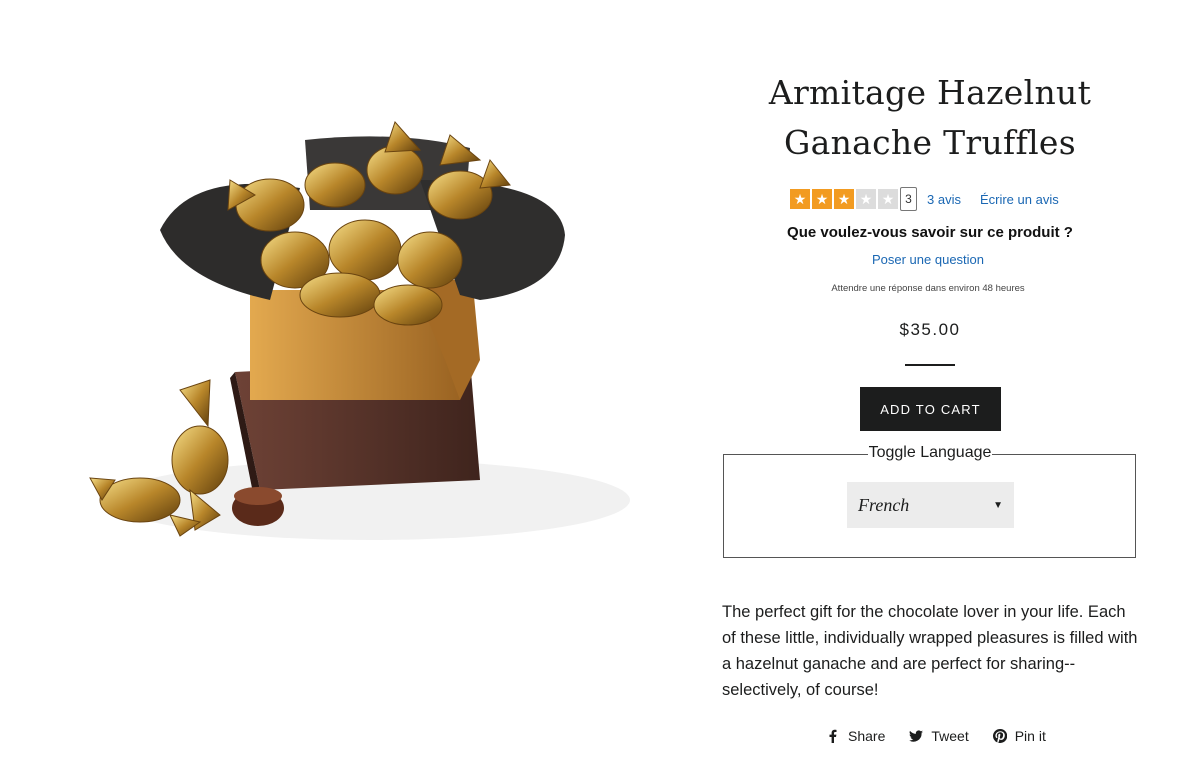 The image size is (1183, 772). Describe the element at coordinates (930, 329) in the screenshot. I see `product-price: $35.00` at that location.